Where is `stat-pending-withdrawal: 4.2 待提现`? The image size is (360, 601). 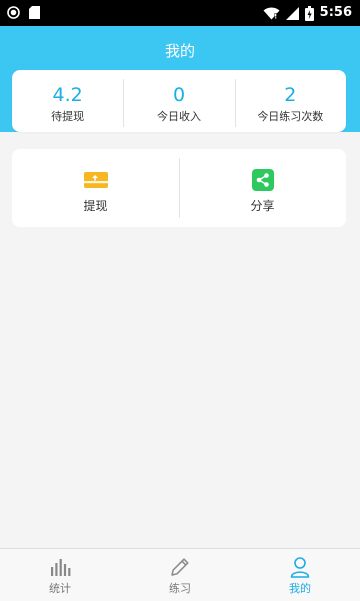 stat-pending-withdrawal: 4.2 待提现 is located at coordinates (67, 101).